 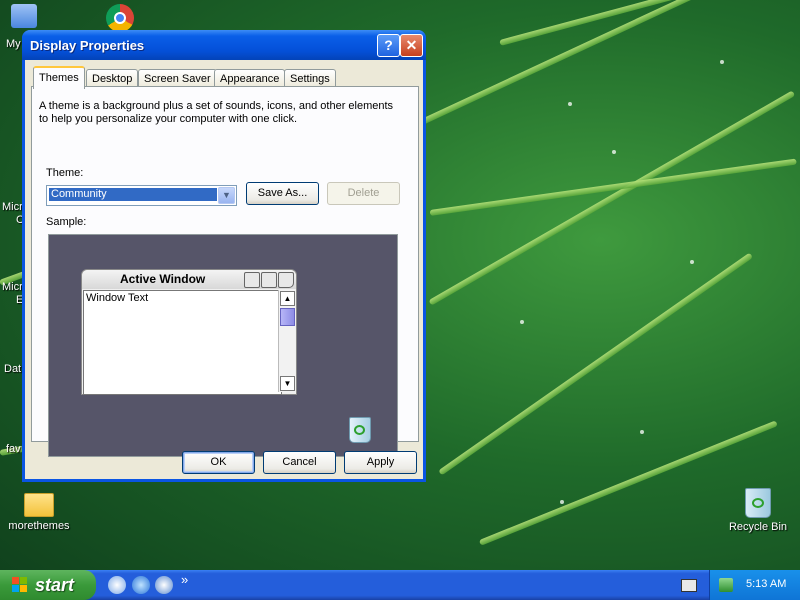 What do you see at coordinates (224, 45) in the screenshot?
I see `title-bar: Display Properties ? ✕` at bounding box center [224, 45].